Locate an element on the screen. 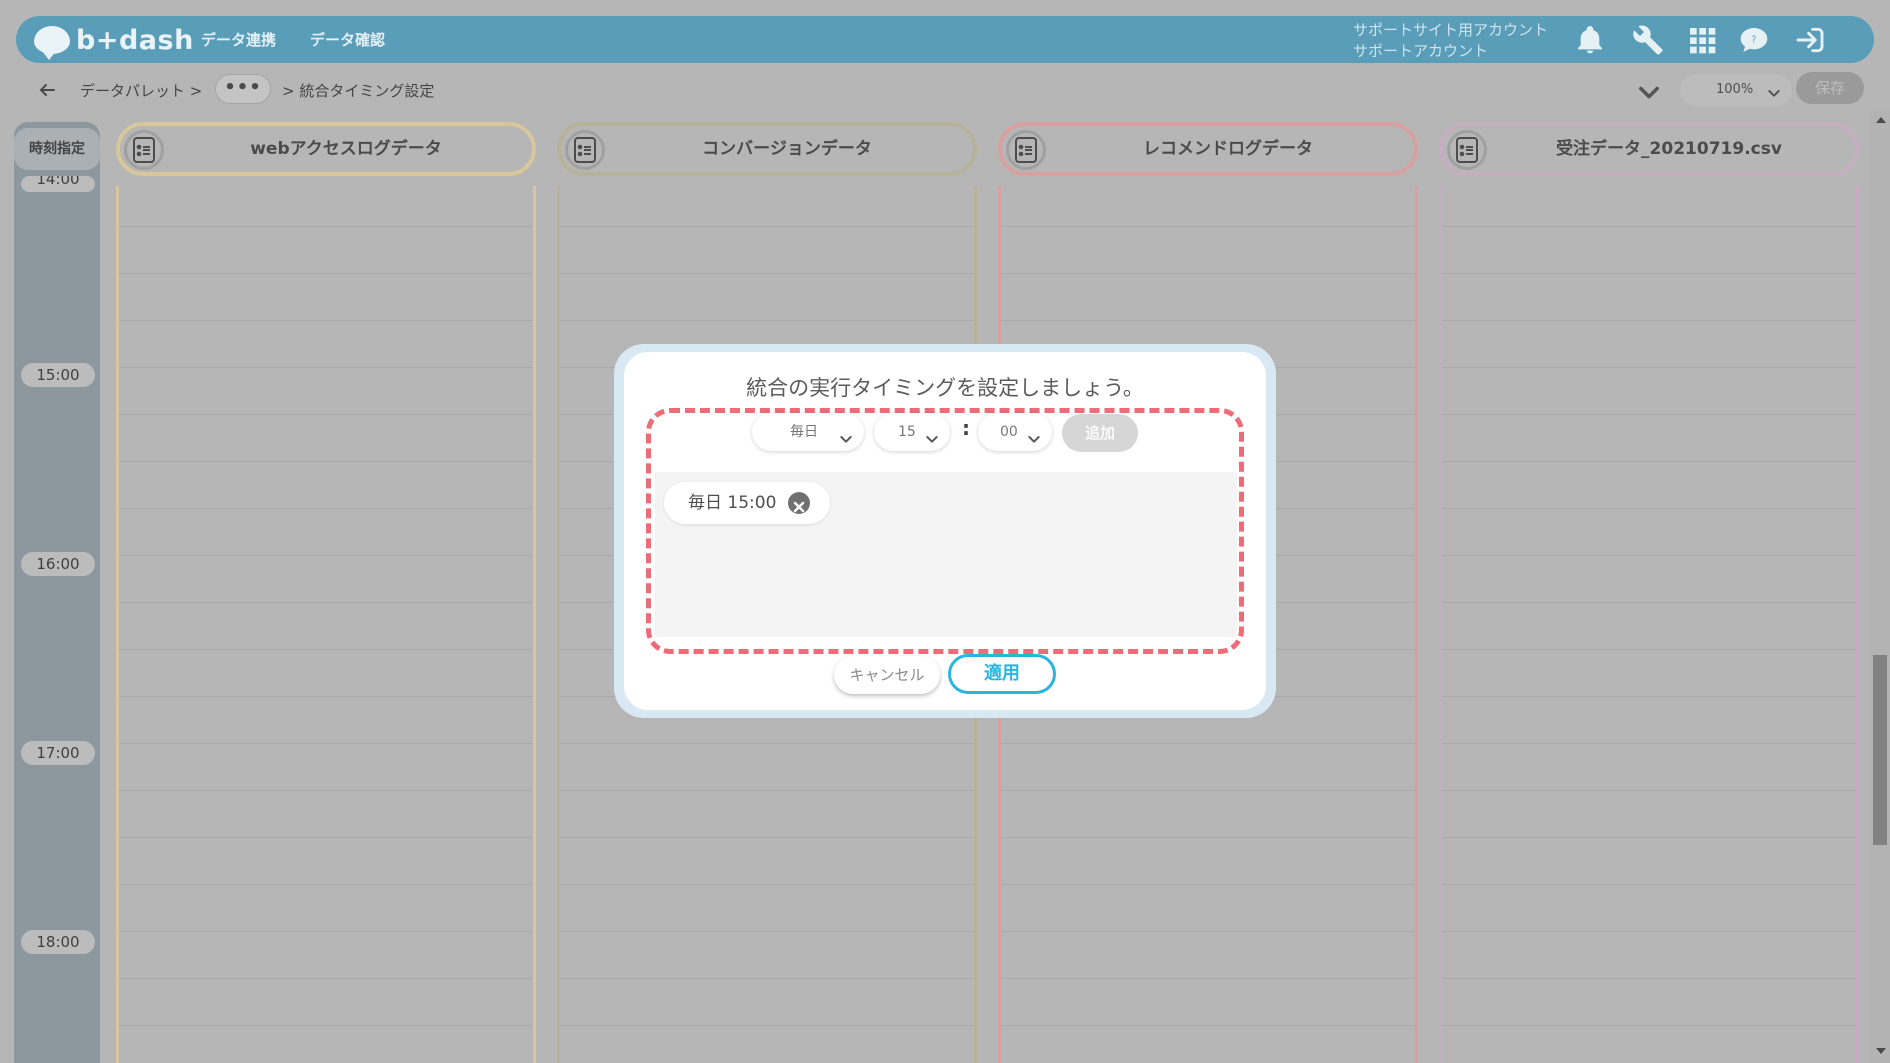 Image resolution: width=1890 pixels, height=1063 pixels. column-title: コンバージョンデータ is located at coordinates (787, 149).